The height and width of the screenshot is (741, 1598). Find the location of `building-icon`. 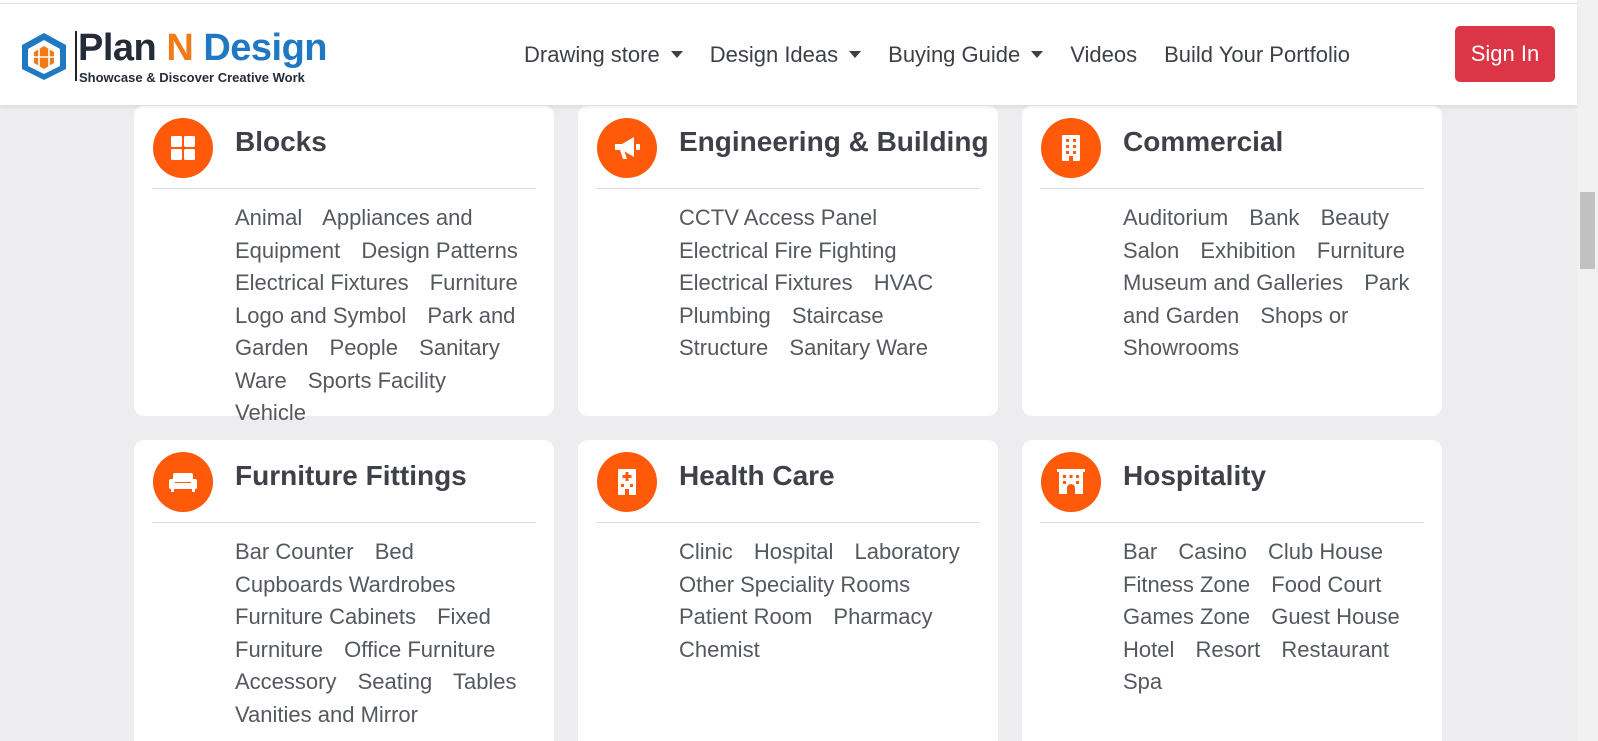

building-icon is located at coordinates (1071, 148).